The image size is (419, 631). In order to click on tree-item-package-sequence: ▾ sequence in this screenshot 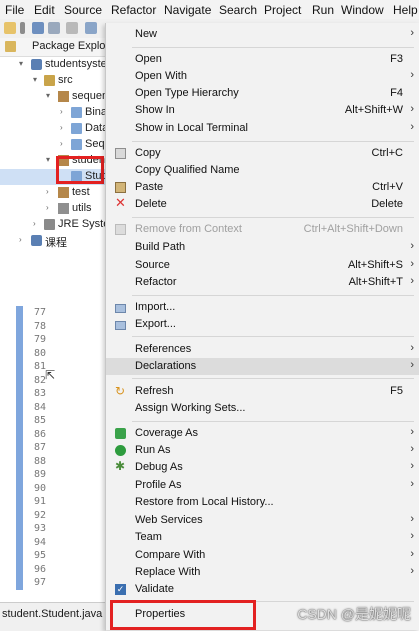, I will do `click(60, 97)`.